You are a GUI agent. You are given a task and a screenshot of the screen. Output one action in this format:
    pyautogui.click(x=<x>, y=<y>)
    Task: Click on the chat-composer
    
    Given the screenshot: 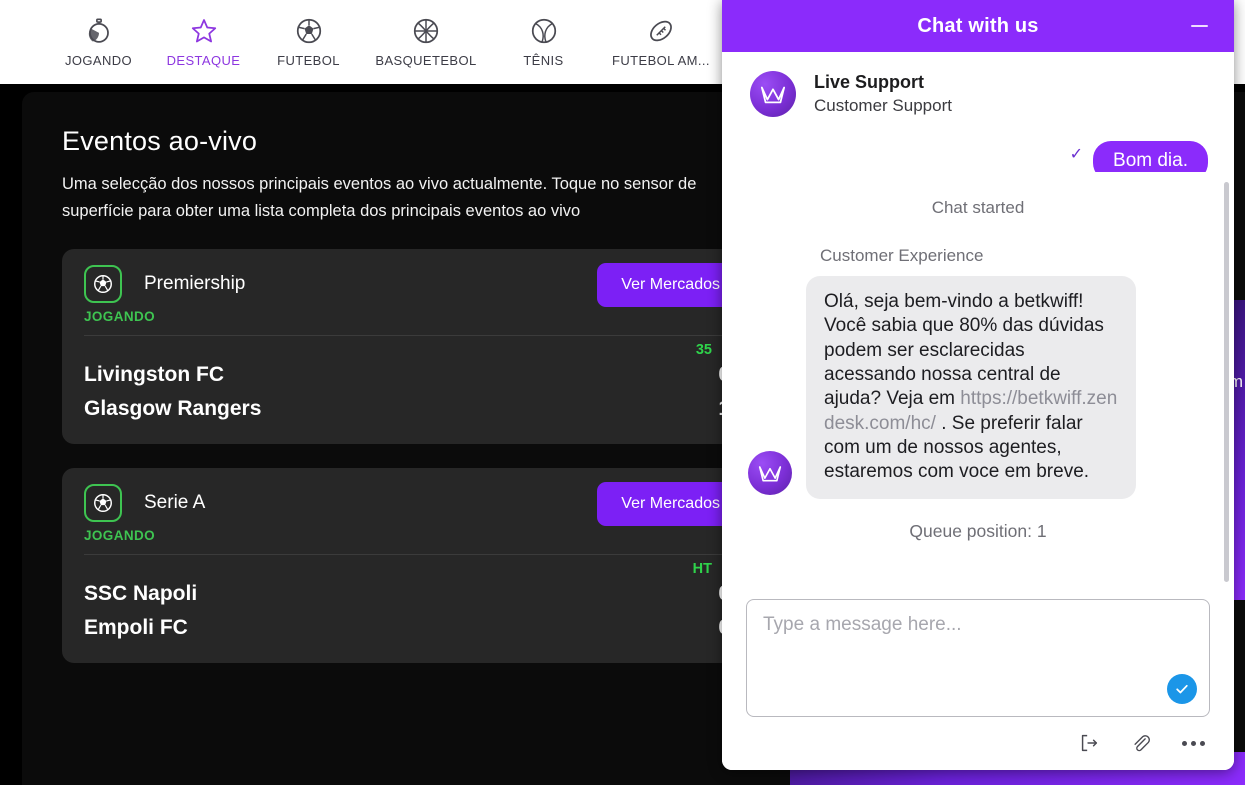 What is the action you would take?
    pyautogui.click(x=978, y=654)
    